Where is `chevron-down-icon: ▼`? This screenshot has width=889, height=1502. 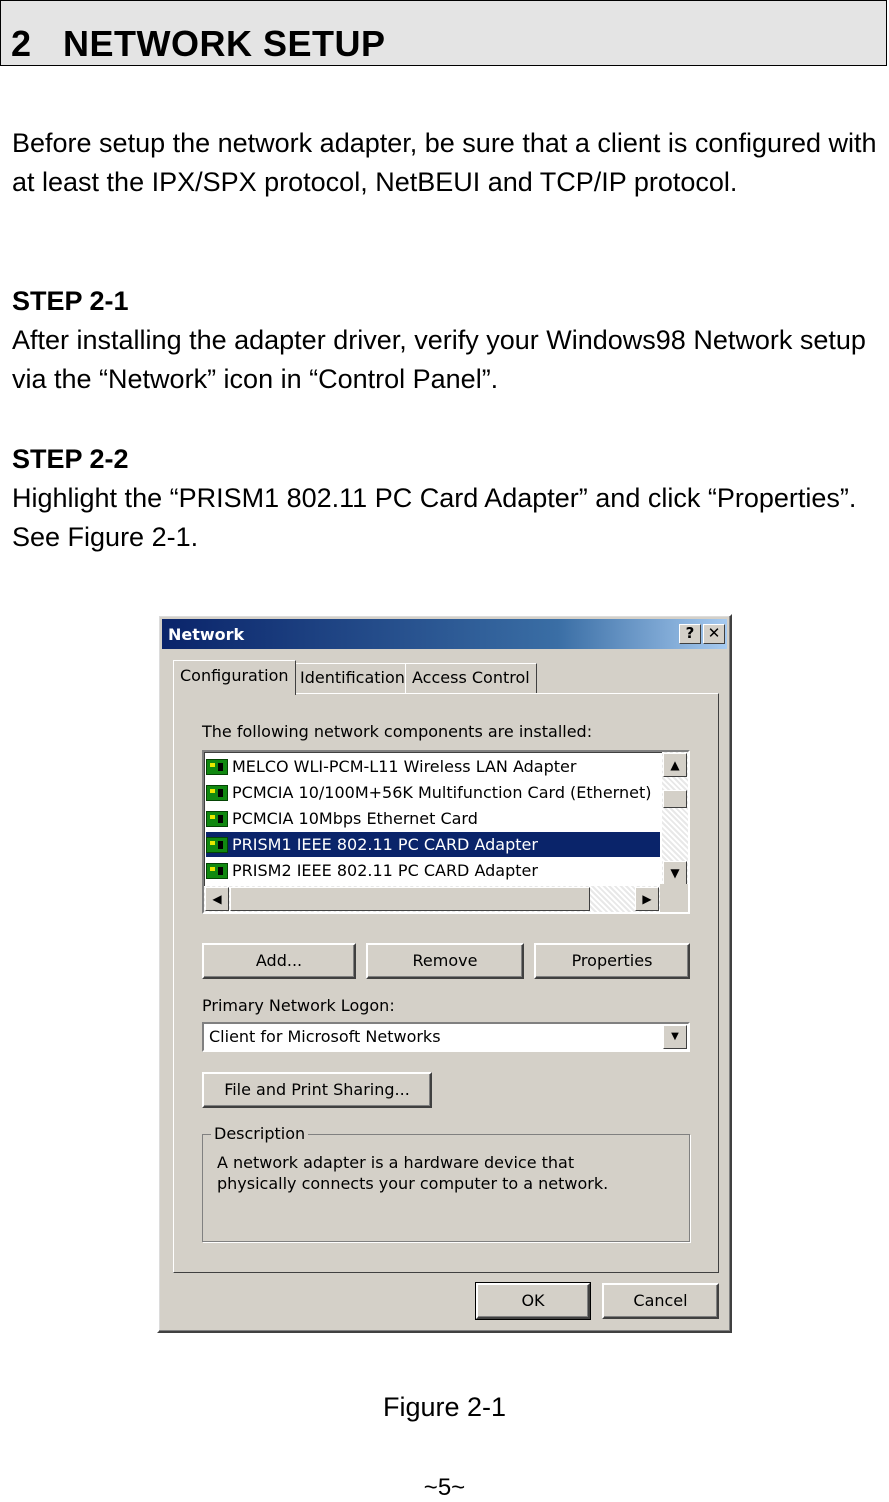
chevron-down-icon: ▼ is located at coordinates (675, 1037).